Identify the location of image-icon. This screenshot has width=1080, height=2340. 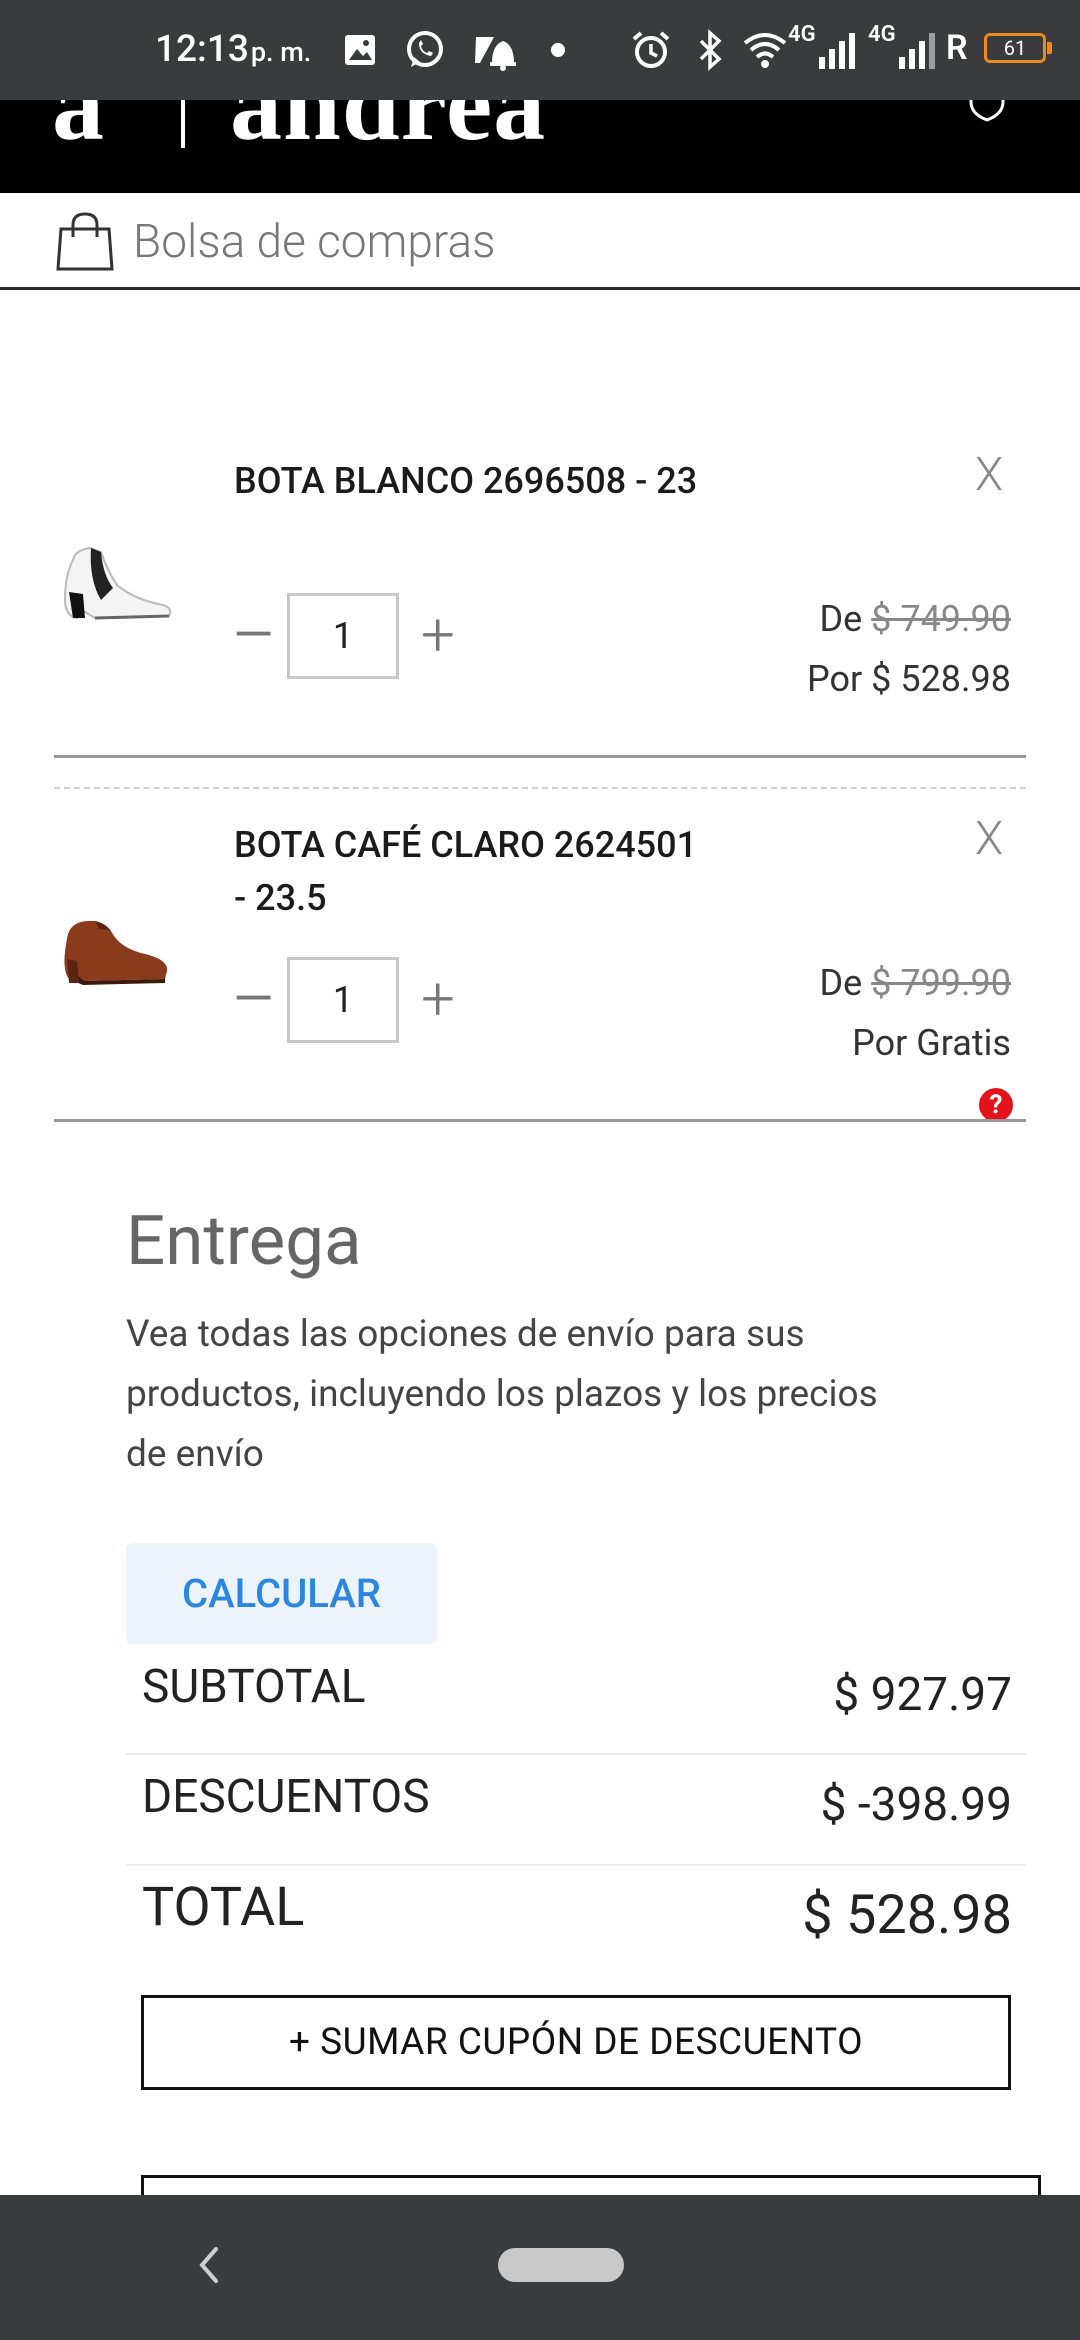
(360, 50).